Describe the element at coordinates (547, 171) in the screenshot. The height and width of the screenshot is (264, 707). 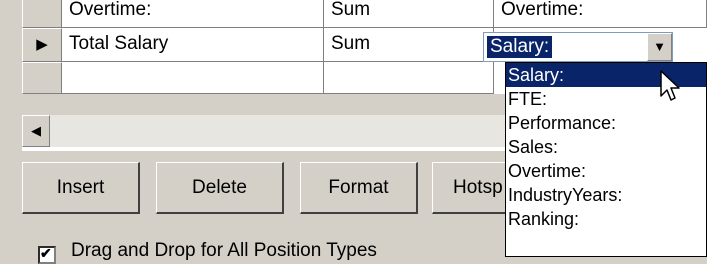
I see `option-text: Overtime:` at that location.